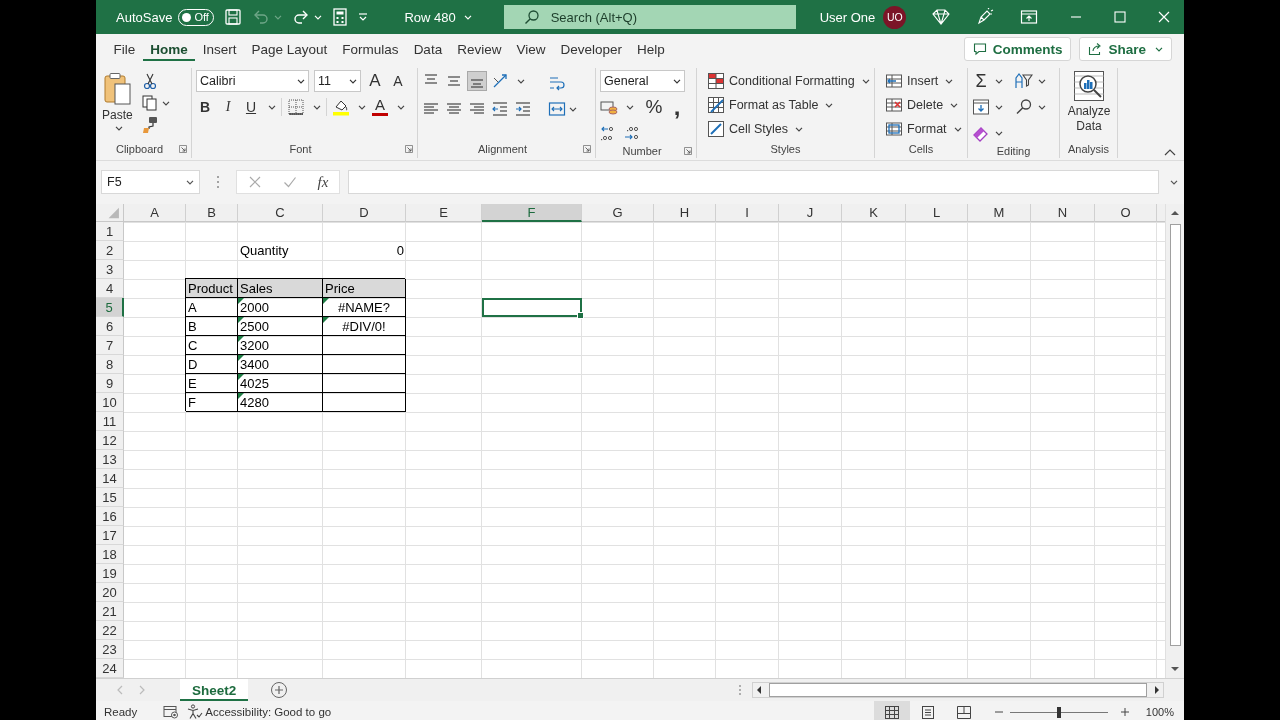  Describe the element at coordinates (530, 49) in the screenshot. I see `ribbon-tab: View` at that location.